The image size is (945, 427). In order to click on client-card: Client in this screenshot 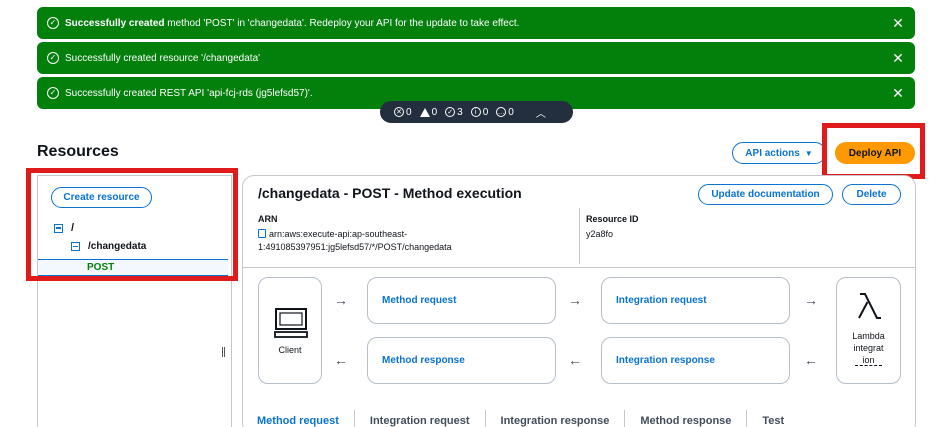, I will do `click(290, 330)`.